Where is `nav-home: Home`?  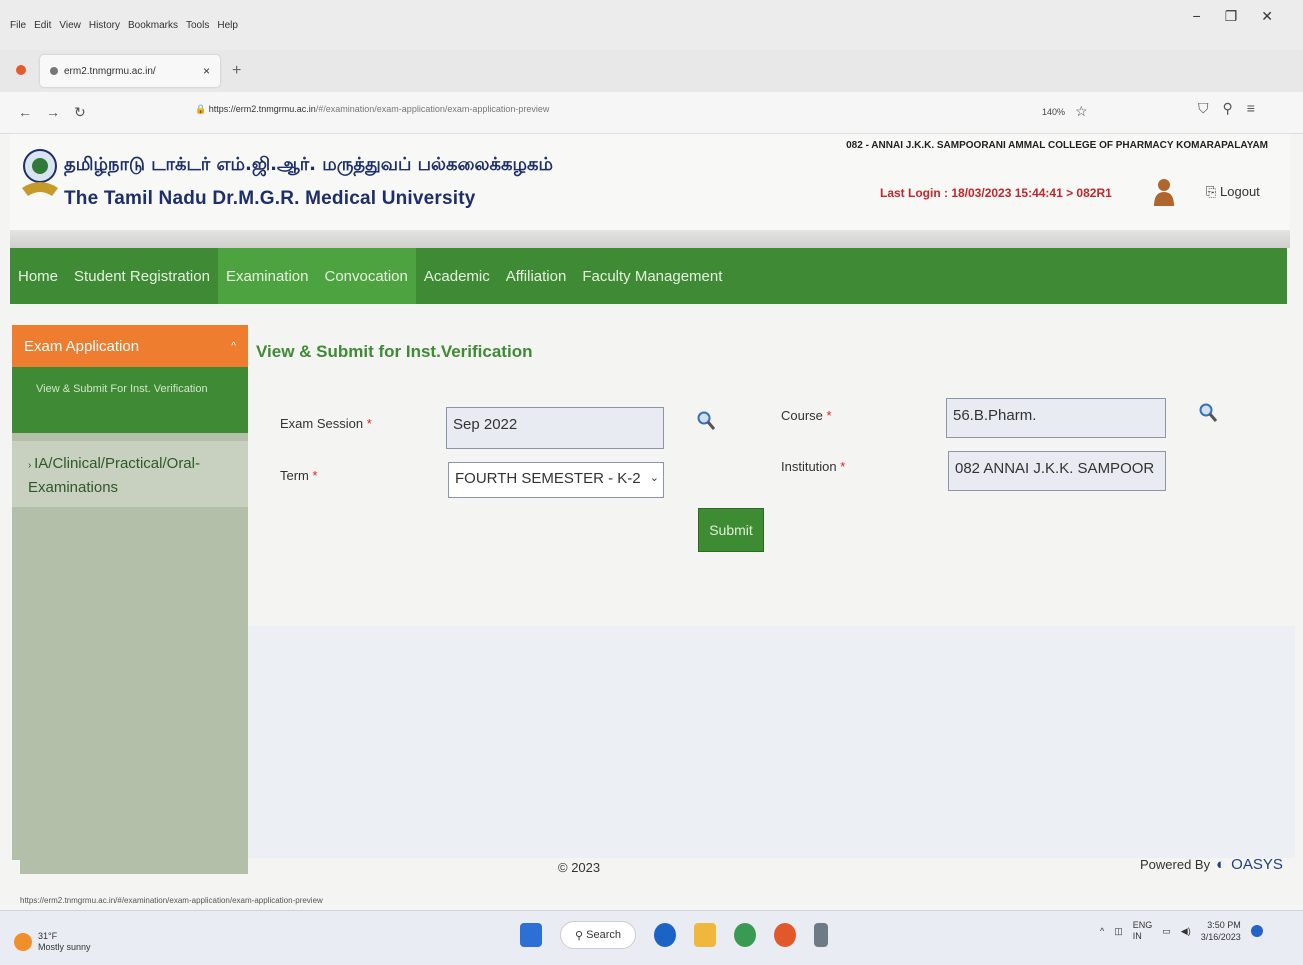
nav-home: Home is located at coordinates (38, 276).